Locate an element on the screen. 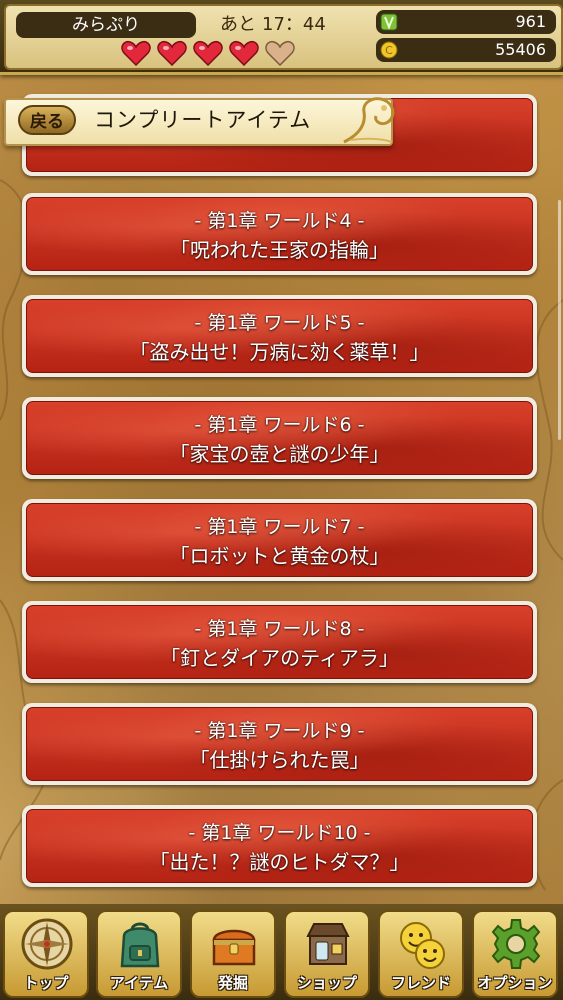 The width and height of the screenshot is (563, 1000). status-hud: みらぷり あと 17：44 961 C 55406 is located at coordinates (281, 37).